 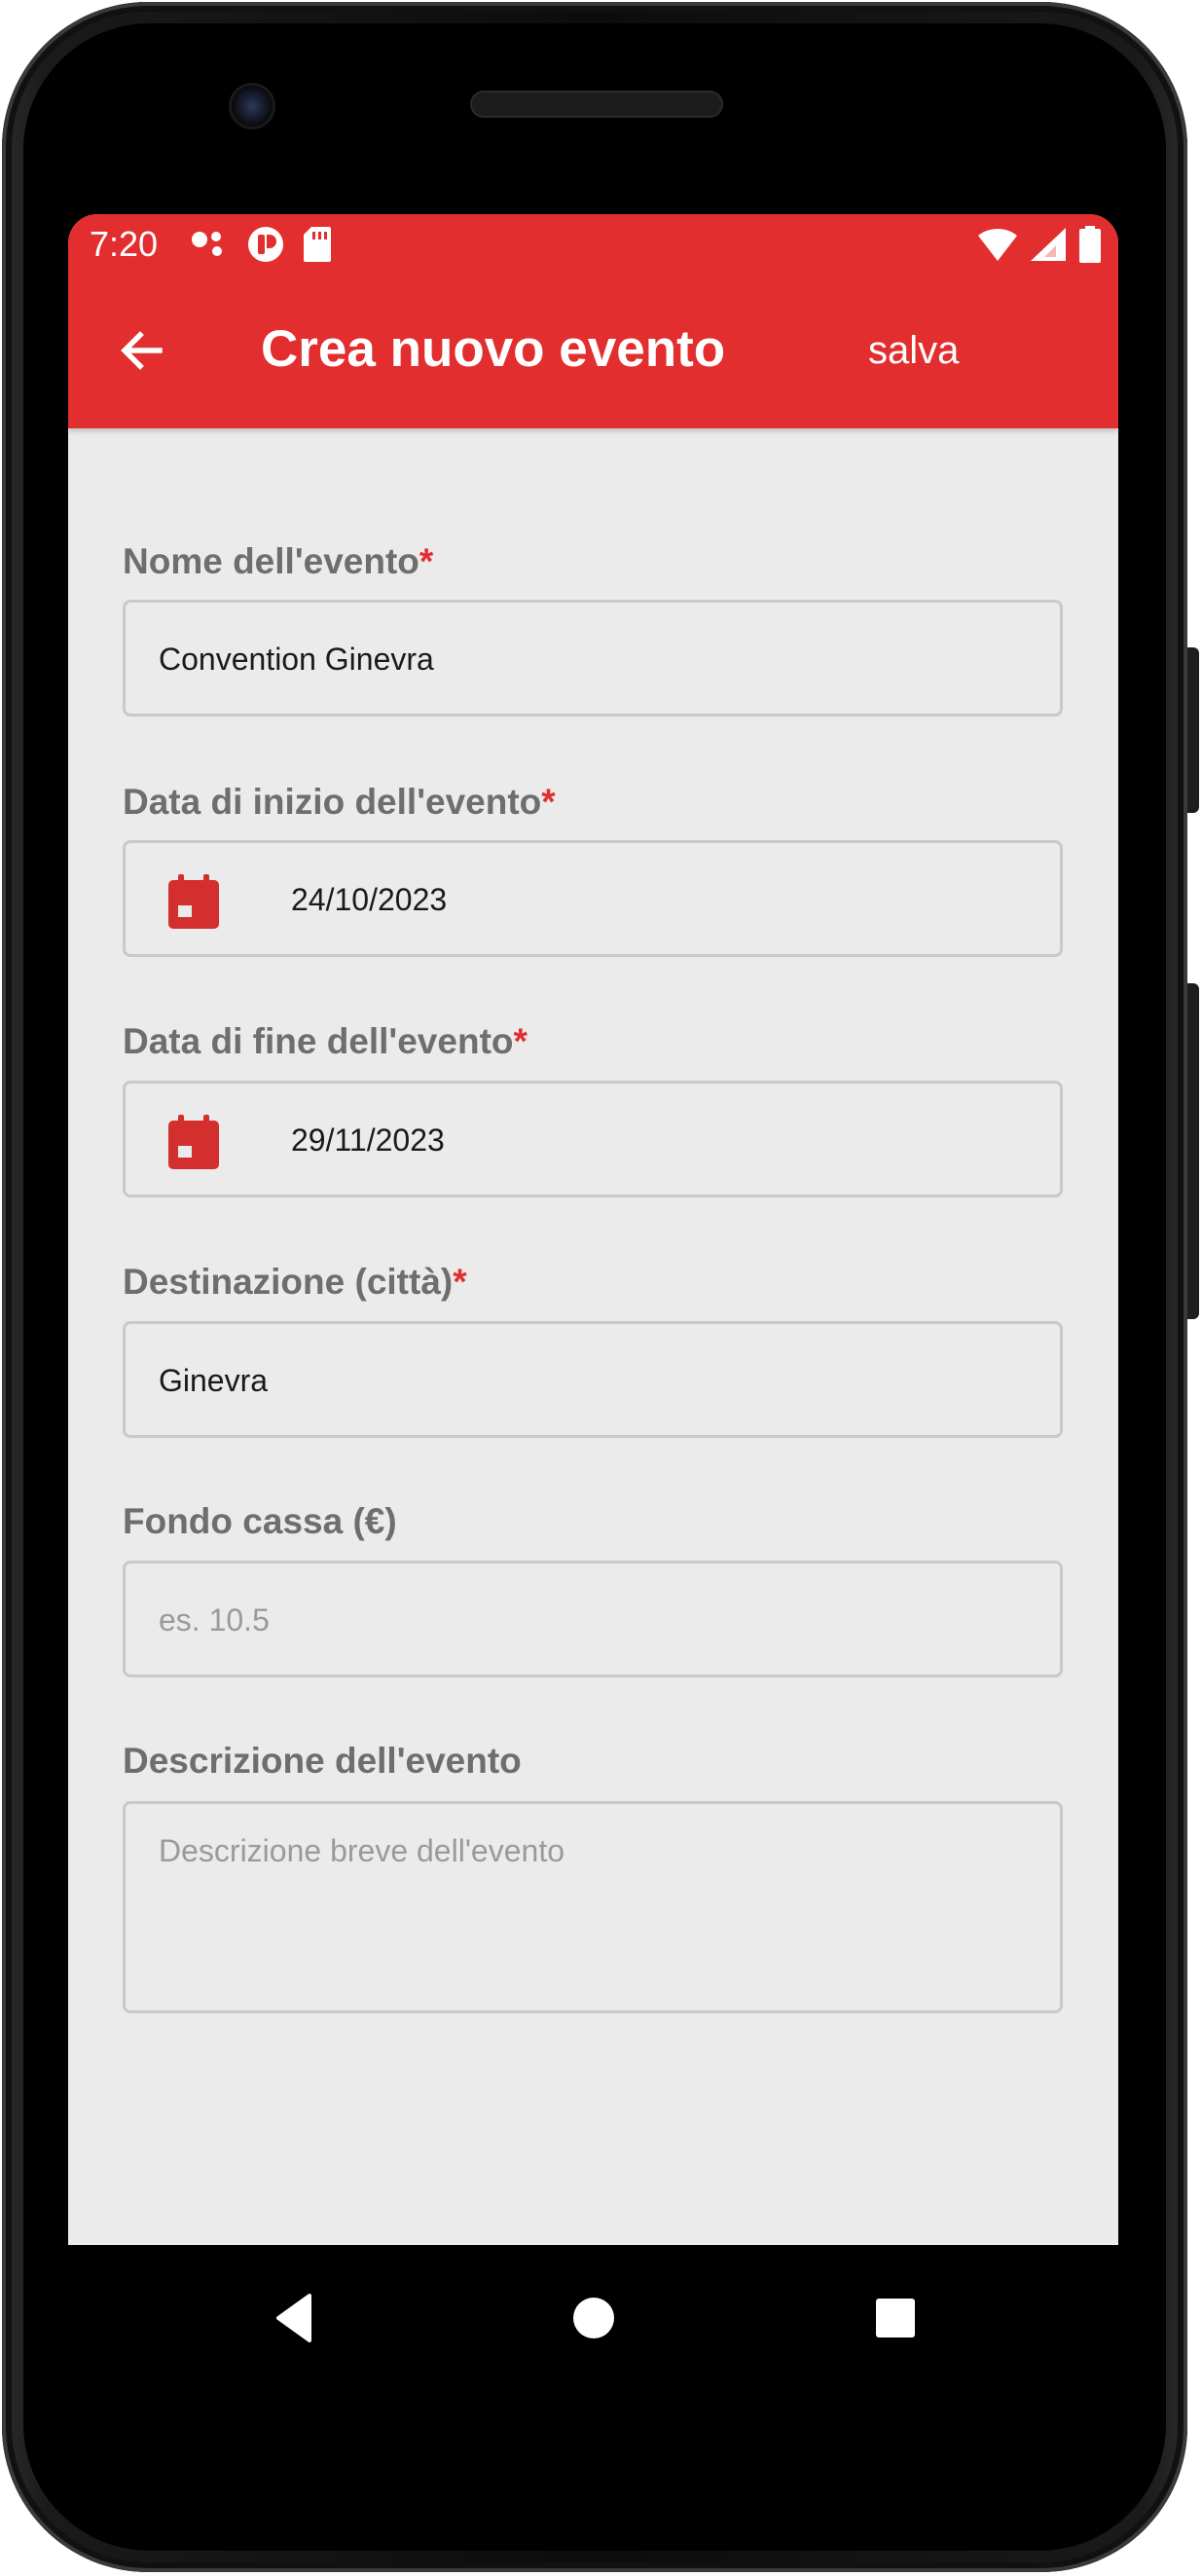 I want to click on description-label-text: Descrizione dell'evento, so click(x=322, y=1761).